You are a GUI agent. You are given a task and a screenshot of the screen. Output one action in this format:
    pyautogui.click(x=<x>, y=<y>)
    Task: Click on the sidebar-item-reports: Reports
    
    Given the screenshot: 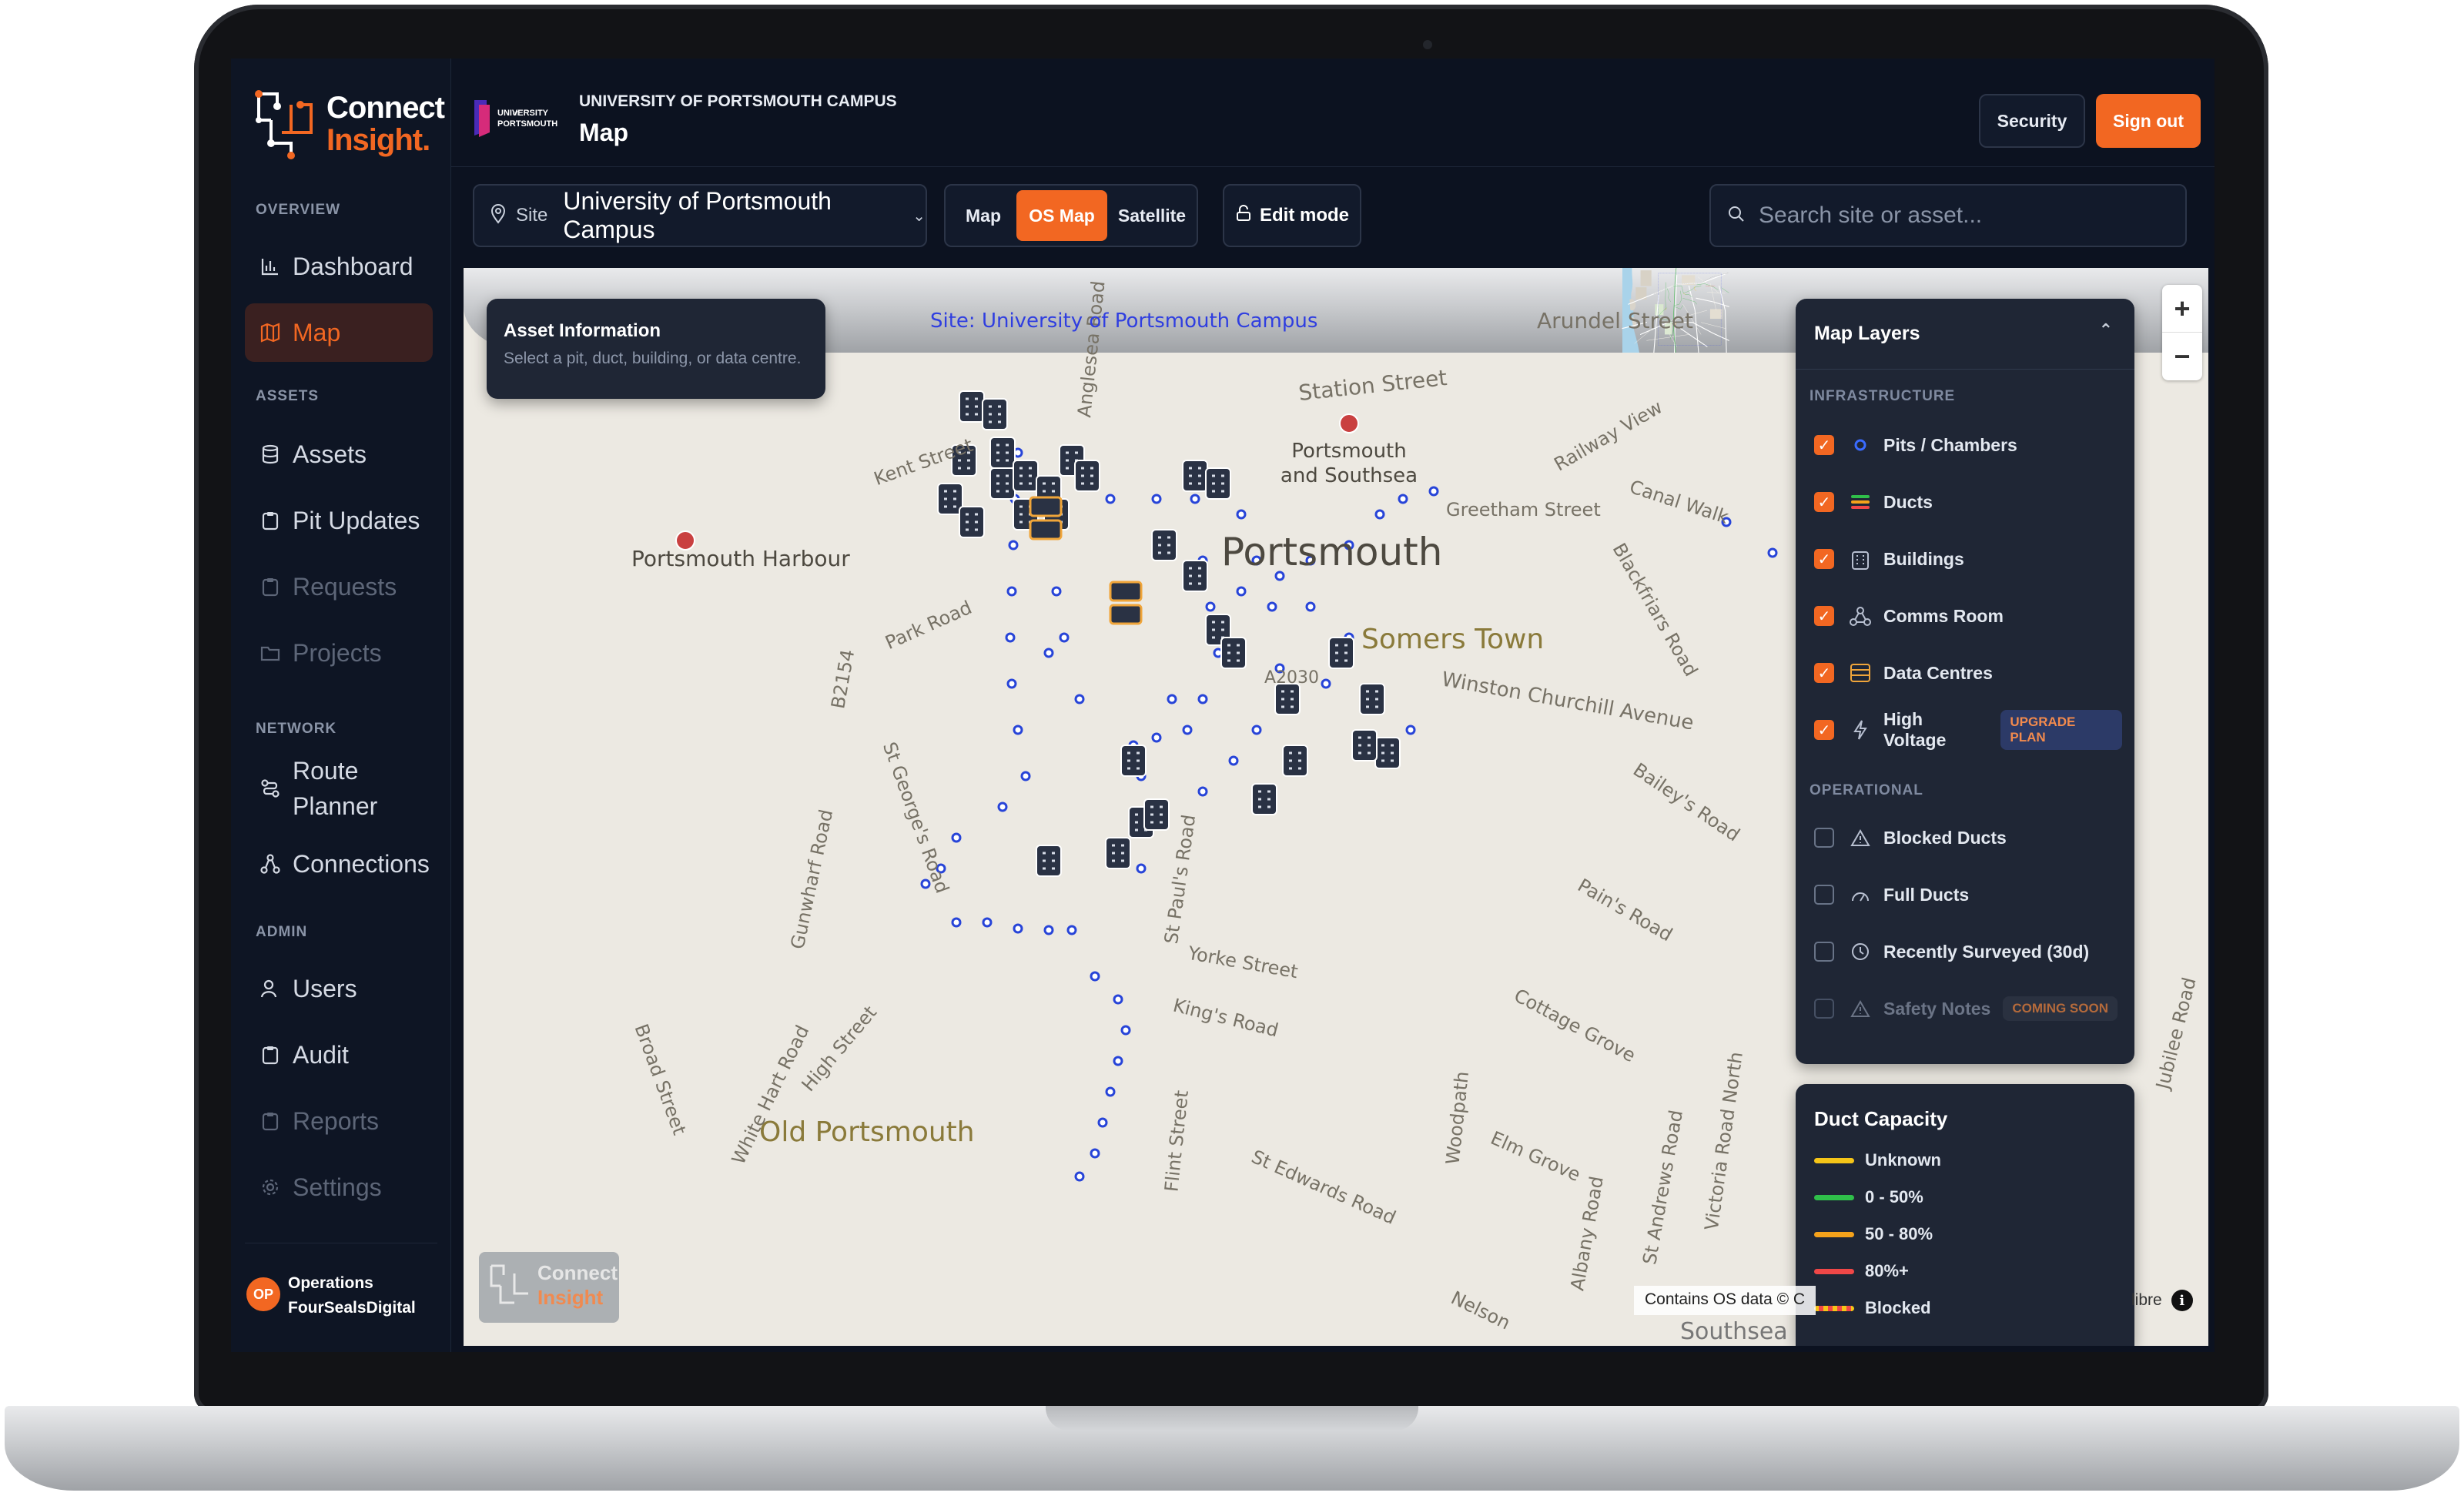 What is the action you would take?
    pyautogui.click(x=339, y=1121)
    